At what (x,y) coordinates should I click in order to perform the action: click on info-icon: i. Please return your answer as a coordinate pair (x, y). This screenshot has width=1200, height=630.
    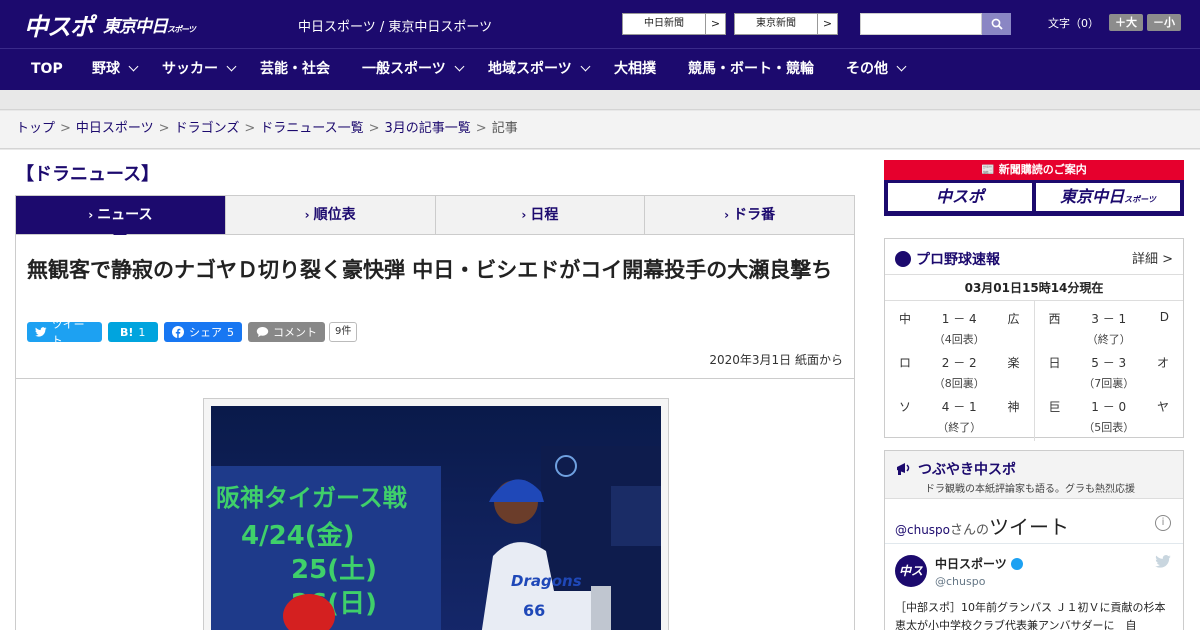
    Looking at the image, I should click on (1163, 523).